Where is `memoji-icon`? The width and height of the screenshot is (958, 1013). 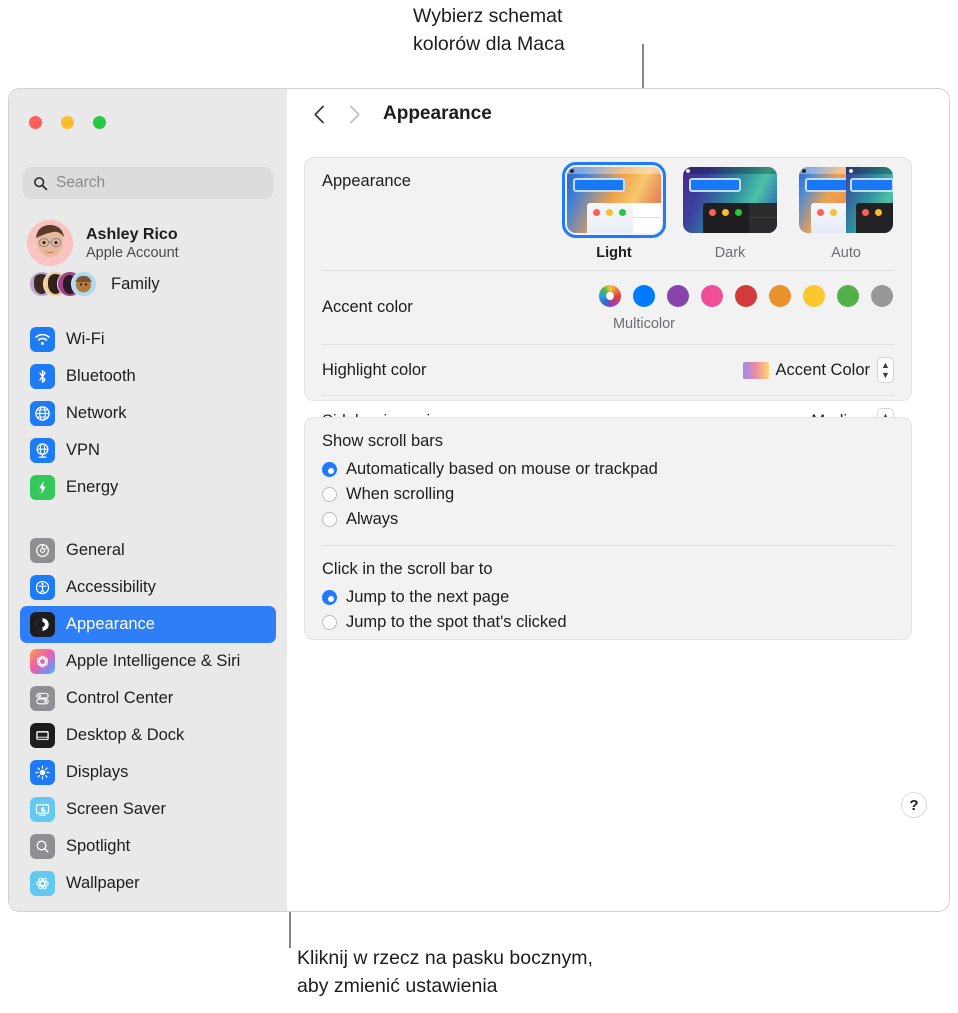
memoji-icon is located at coordinates (50, 243).